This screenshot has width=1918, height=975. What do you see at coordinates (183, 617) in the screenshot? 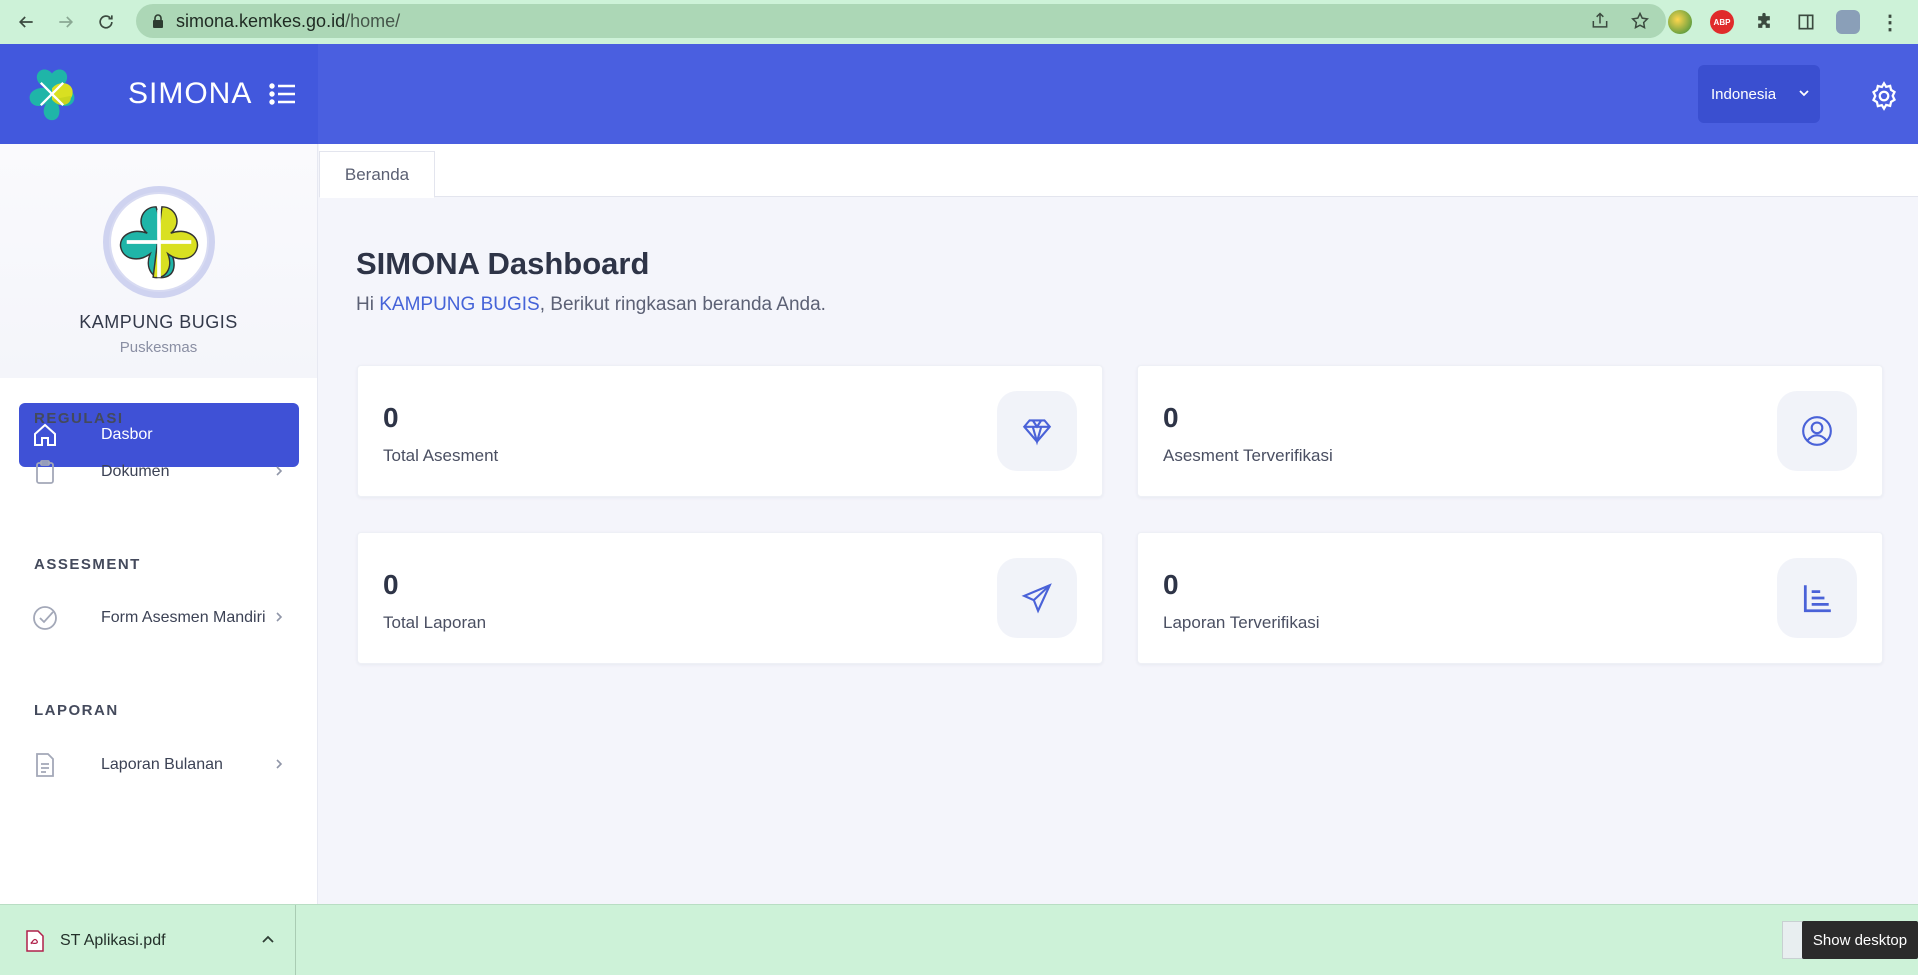
I see `sidebar-item-label: Form Asesmen Mandiri` at bounding box center [183, 617].